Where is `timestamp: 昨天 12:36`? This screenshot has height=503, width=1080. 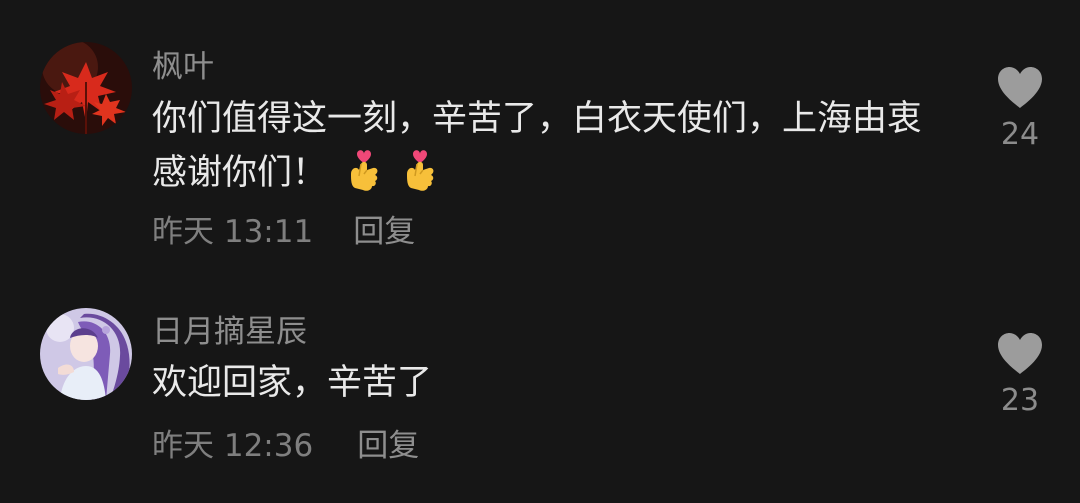
timestamp: 昨天 12:36 is located at coordinates (233, 446).